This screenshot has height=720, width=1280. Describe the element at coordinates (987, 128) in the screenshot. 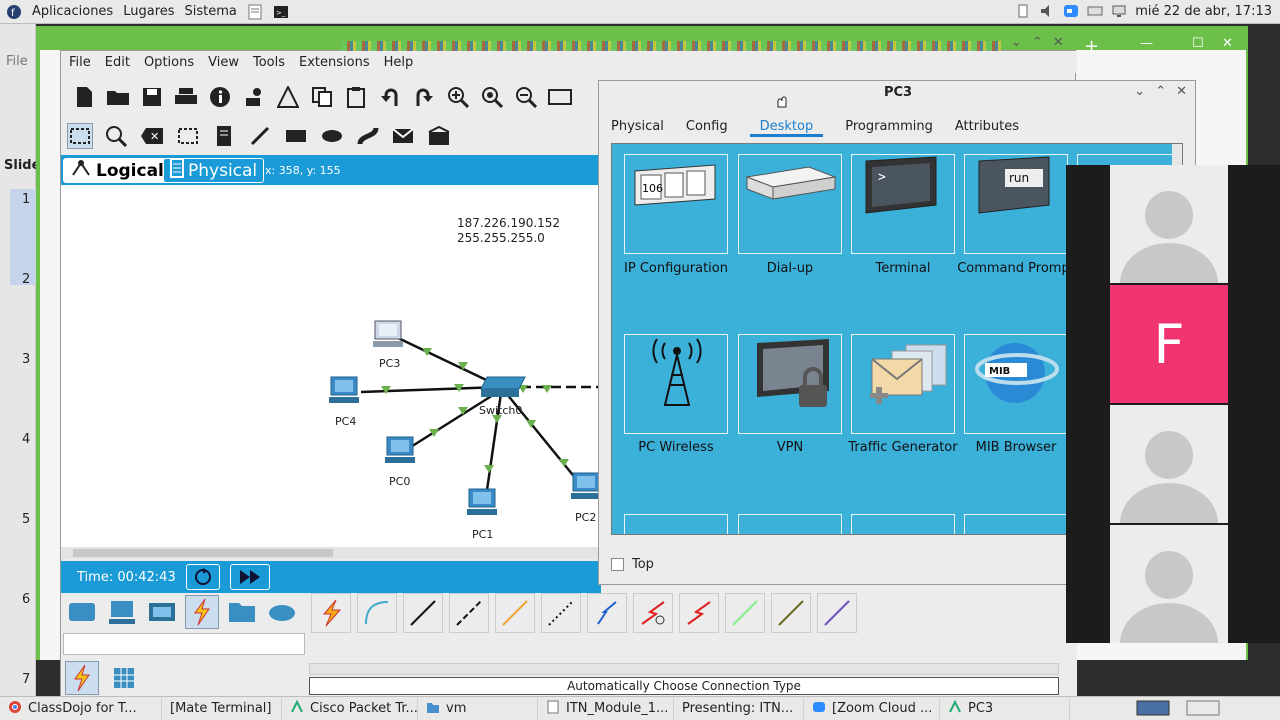

I see `tab-attributes: Attributes` at that location.